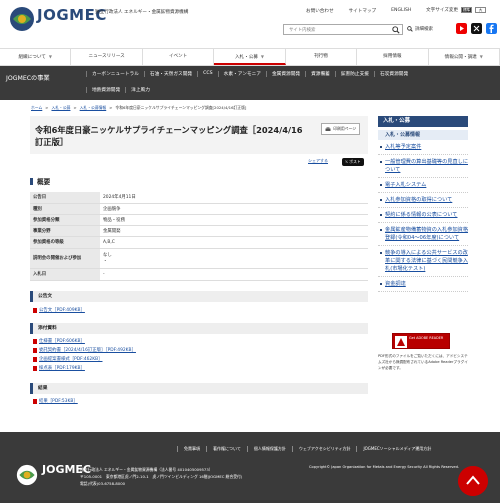 The height and width of the screenshot is (503, 500). Describe the element at coordinates (423, 234) in the screenshot. I see `sidebar-item-stockpile-qualification: 金属鉱産物備蓄物資の入札参加資格登録(令和04〜06年度)について` at that location.